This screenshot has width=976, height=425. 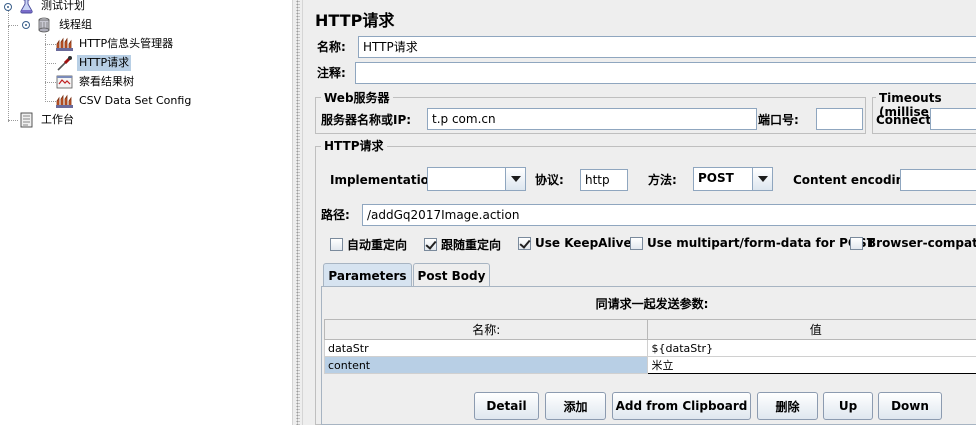 What do you see at coordinates (471, 245) in the screenshot?
I see `checkbox-label: 跟随重定向` at bounding box center [471, 245].